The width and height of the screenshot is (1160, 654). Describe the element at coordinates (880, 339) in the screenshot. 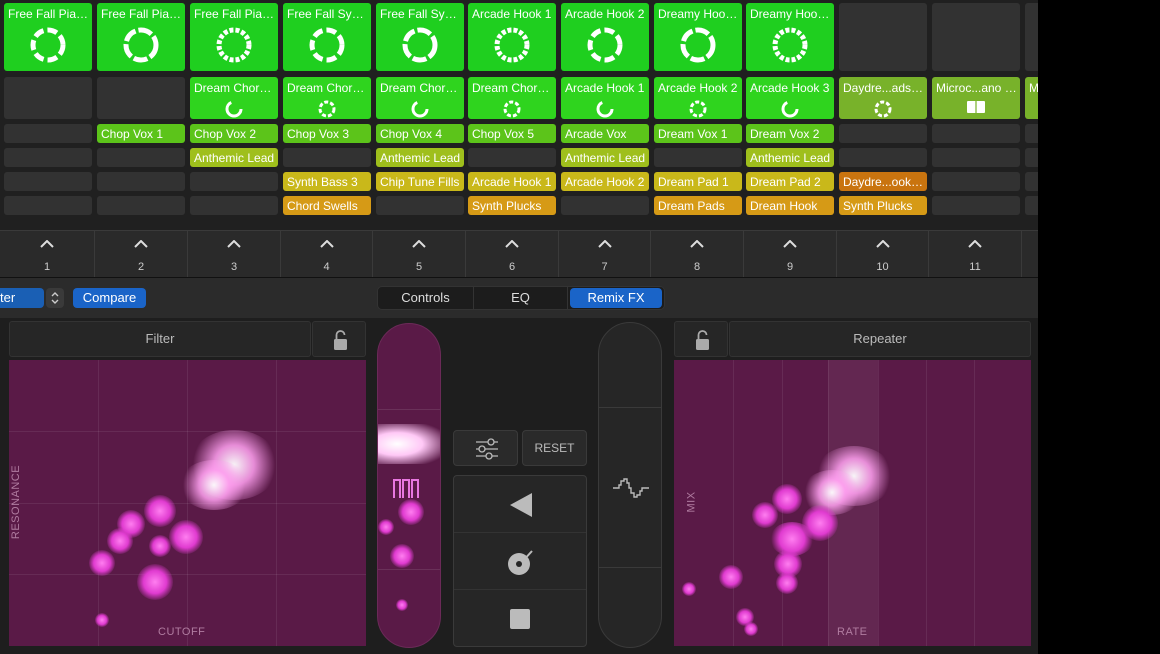

I see `right-effect-selector: Repeater` at that location.